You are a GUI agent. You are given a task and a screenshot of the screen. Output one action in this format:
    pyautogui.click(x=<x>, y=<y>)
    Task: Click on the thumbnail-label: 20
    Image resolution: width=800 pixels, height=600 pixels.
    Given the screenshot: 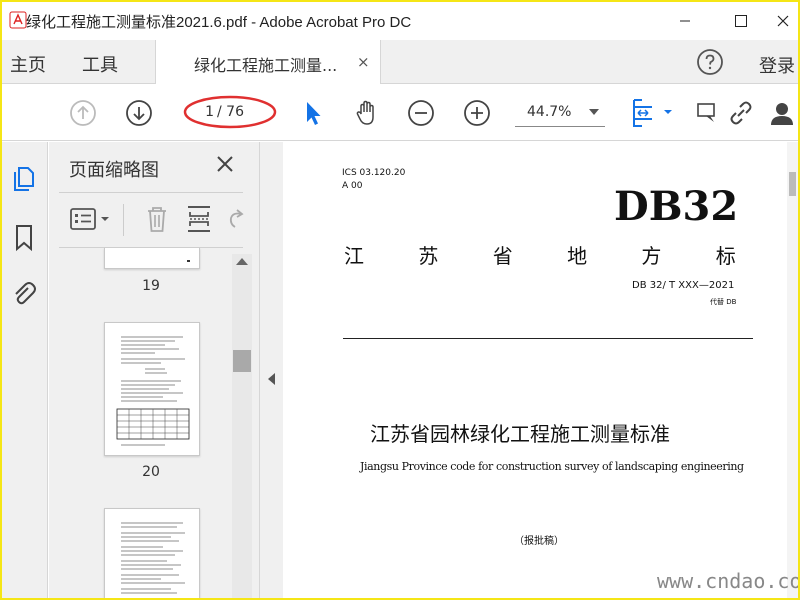 What is the action you would take?
    pyautogui.click(x=151, y=472)
    